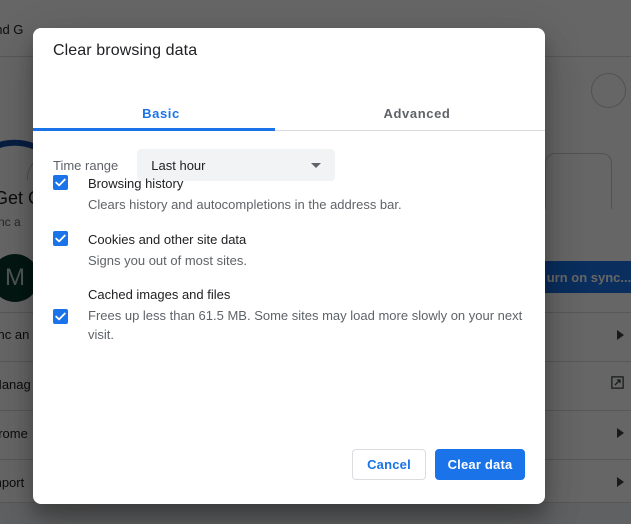 This screenshot has height=524, width=631. Describe the element at coordinates (389, 464) in the screenshot. I see `cancel-button: Cancel` at that location.